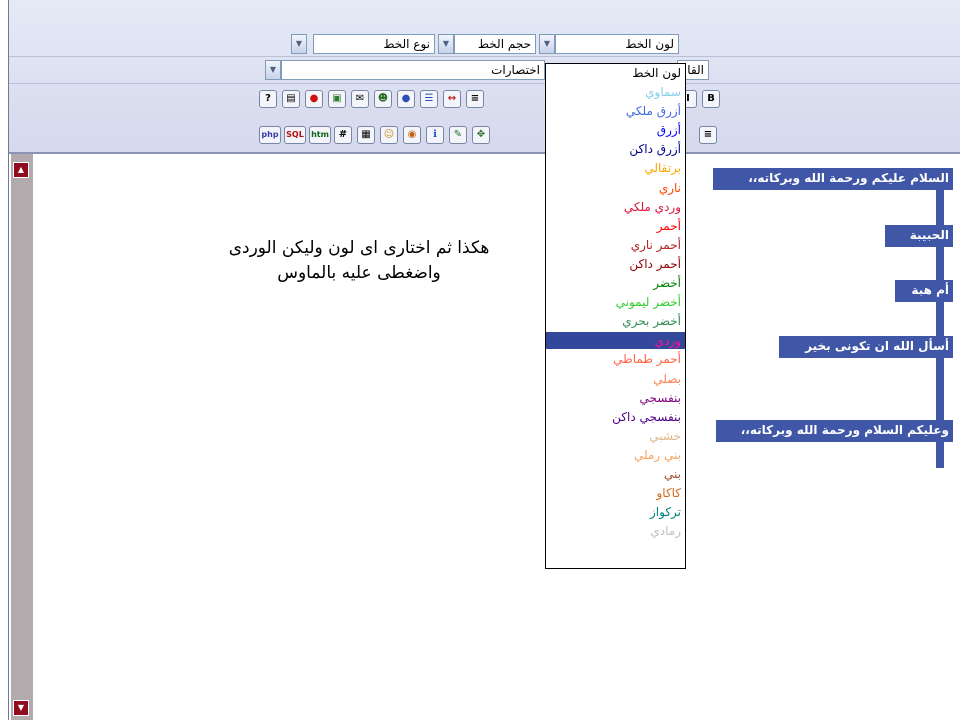  Describe the element at coordinates (268, 99) in the screenshot. I see `help-icon: ?` at that location.